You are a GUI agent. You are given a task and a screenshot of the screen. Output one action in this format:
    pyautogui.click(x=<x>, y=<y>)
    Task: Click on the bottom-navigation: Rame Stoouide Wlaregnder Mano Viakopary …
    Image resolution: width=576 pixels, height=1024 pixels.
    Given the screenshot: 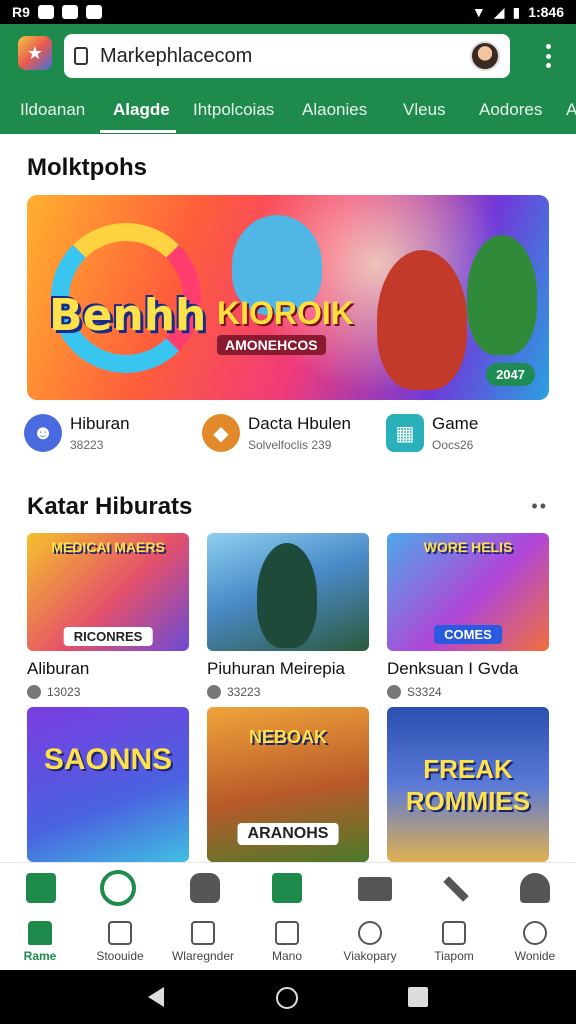 What is the action you would take?
    pyautogui.click(x=288, y=916)
    